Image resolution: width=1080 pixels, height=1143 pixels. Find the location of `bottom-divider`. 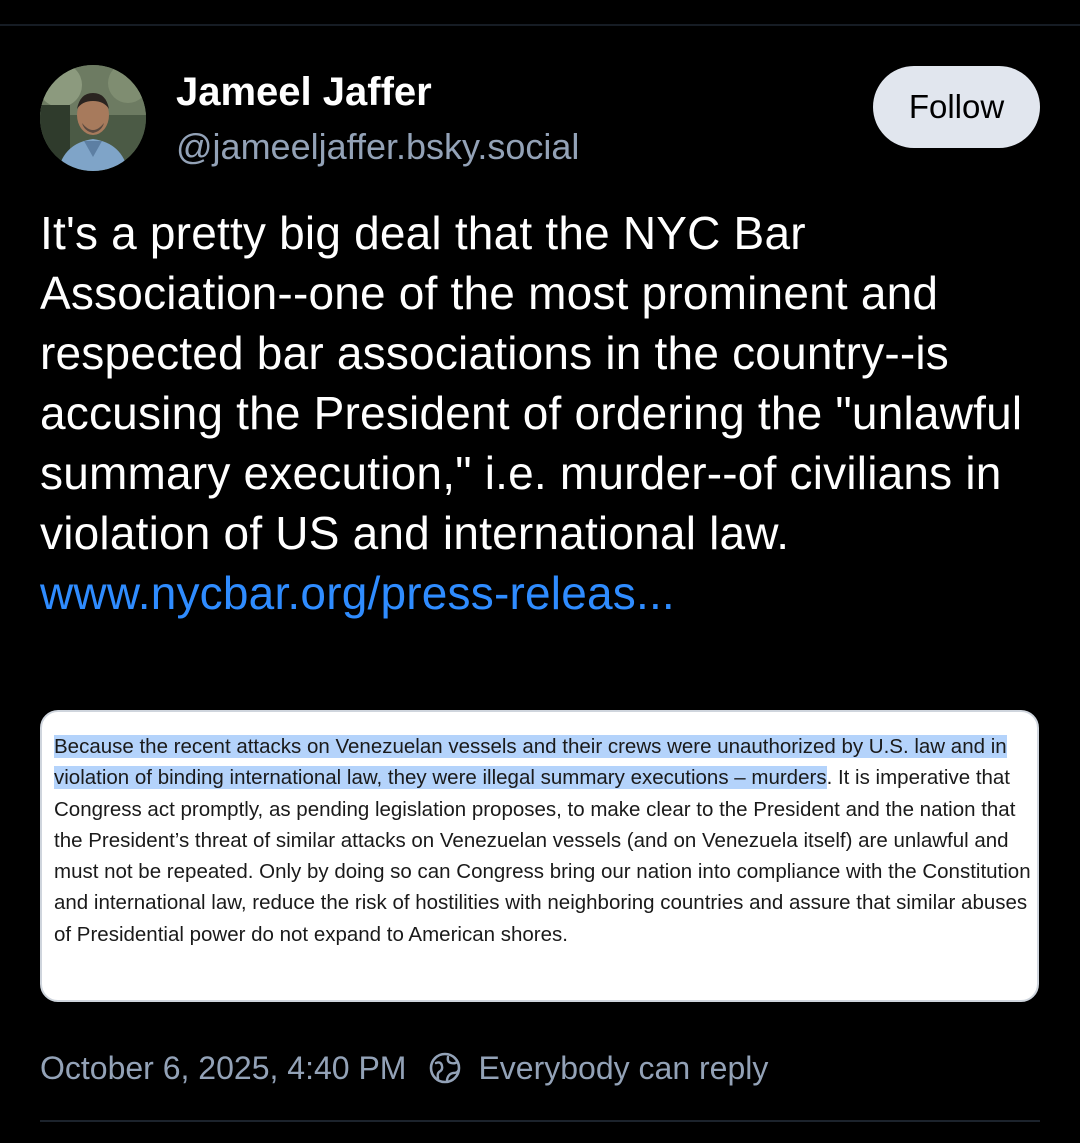

bottom-divider is located at coordinates (540, 1121).